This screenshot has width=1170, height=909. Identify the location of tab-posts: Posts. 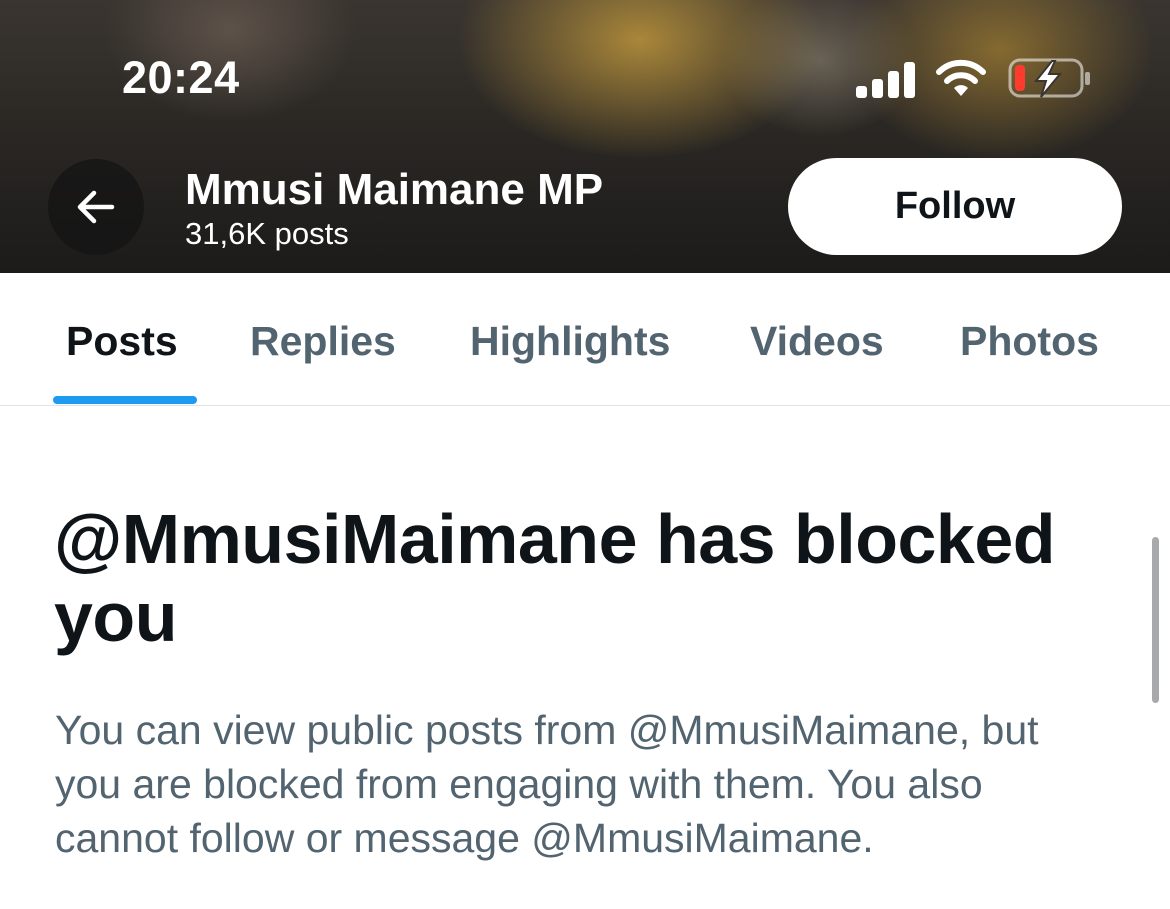
(122, 341).